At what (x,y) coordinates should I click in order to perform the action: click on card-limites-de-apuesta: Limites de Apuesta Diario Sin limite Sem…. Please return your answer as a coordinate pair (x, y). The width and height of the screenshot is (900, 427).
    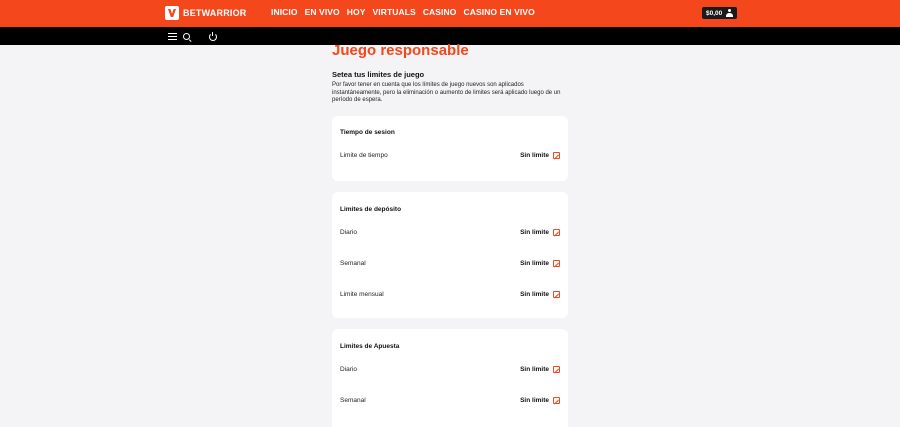
    Looking at the image, I should click on (450, 378).